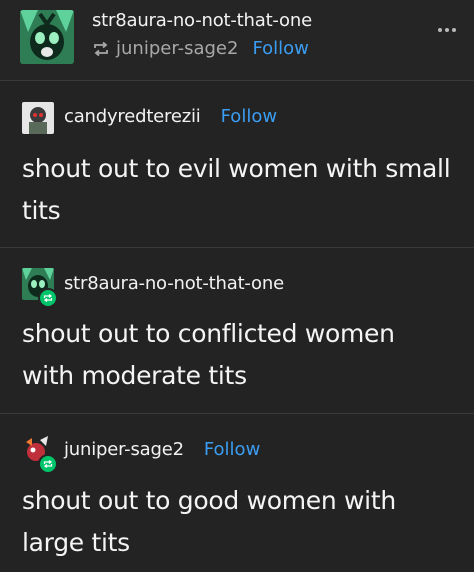 The image size is (474, 572). What do you see at coordinates (101, 48) in the screenshot?
I see `reblog-icon` at bounding box center [101, 48].